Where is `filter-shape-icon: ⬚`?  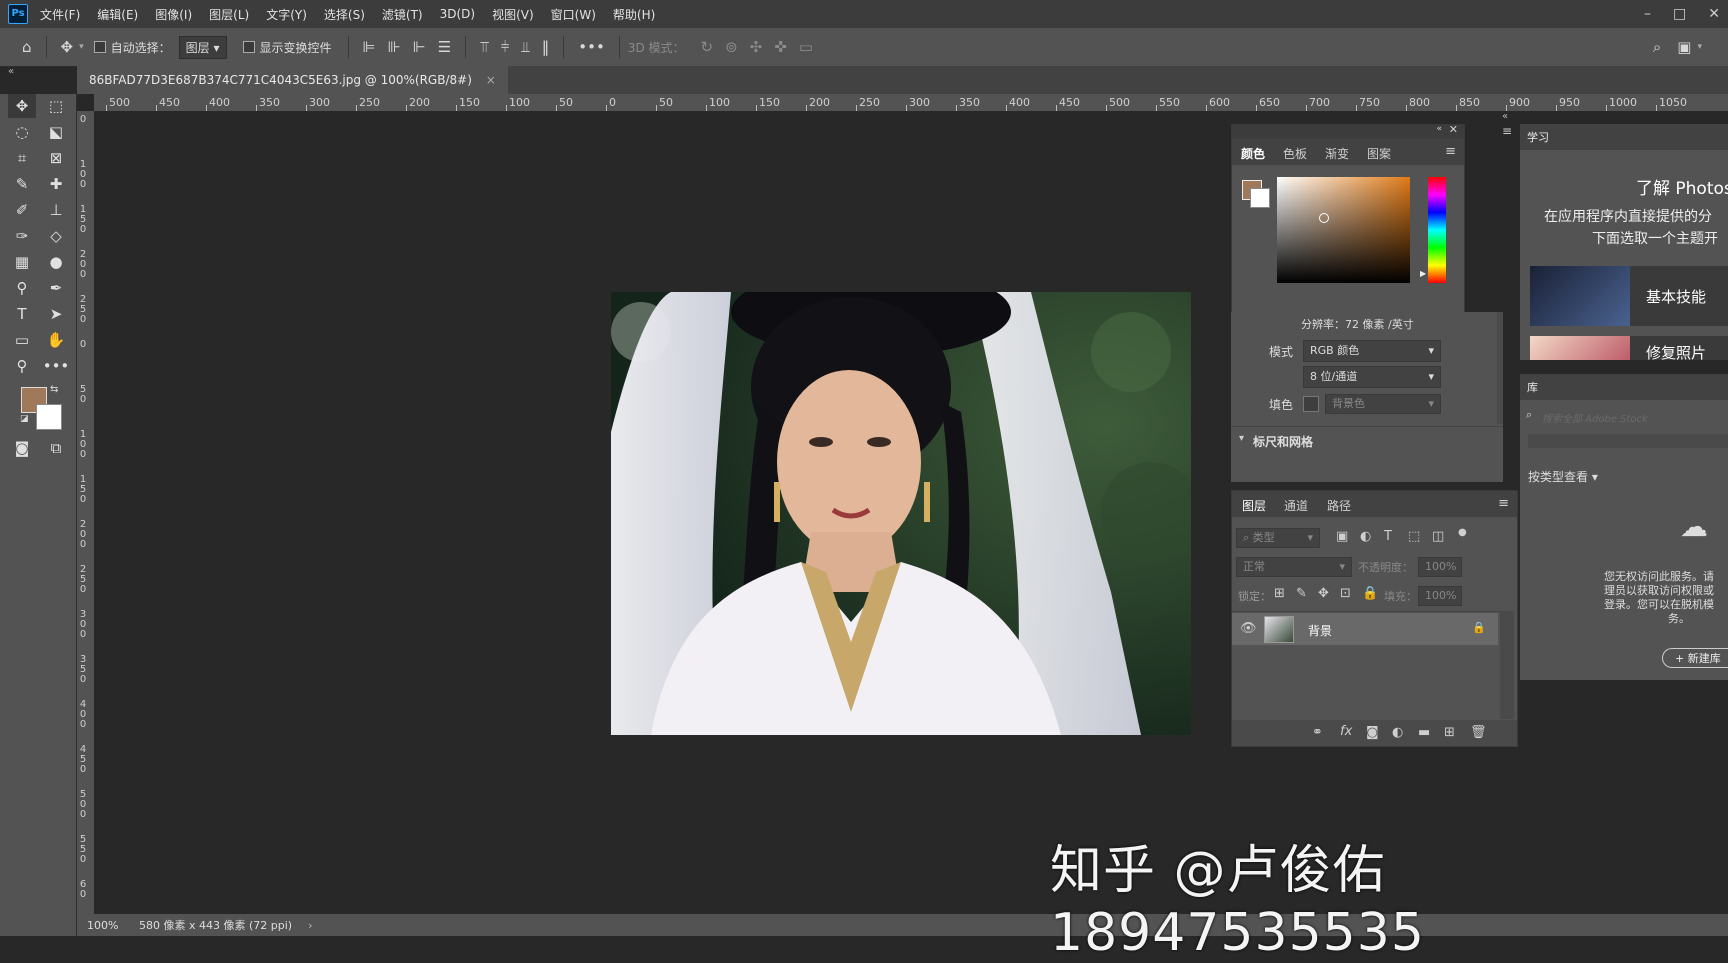 filter-shape-icon: ⬚ is located at coordinates (1414, 536).